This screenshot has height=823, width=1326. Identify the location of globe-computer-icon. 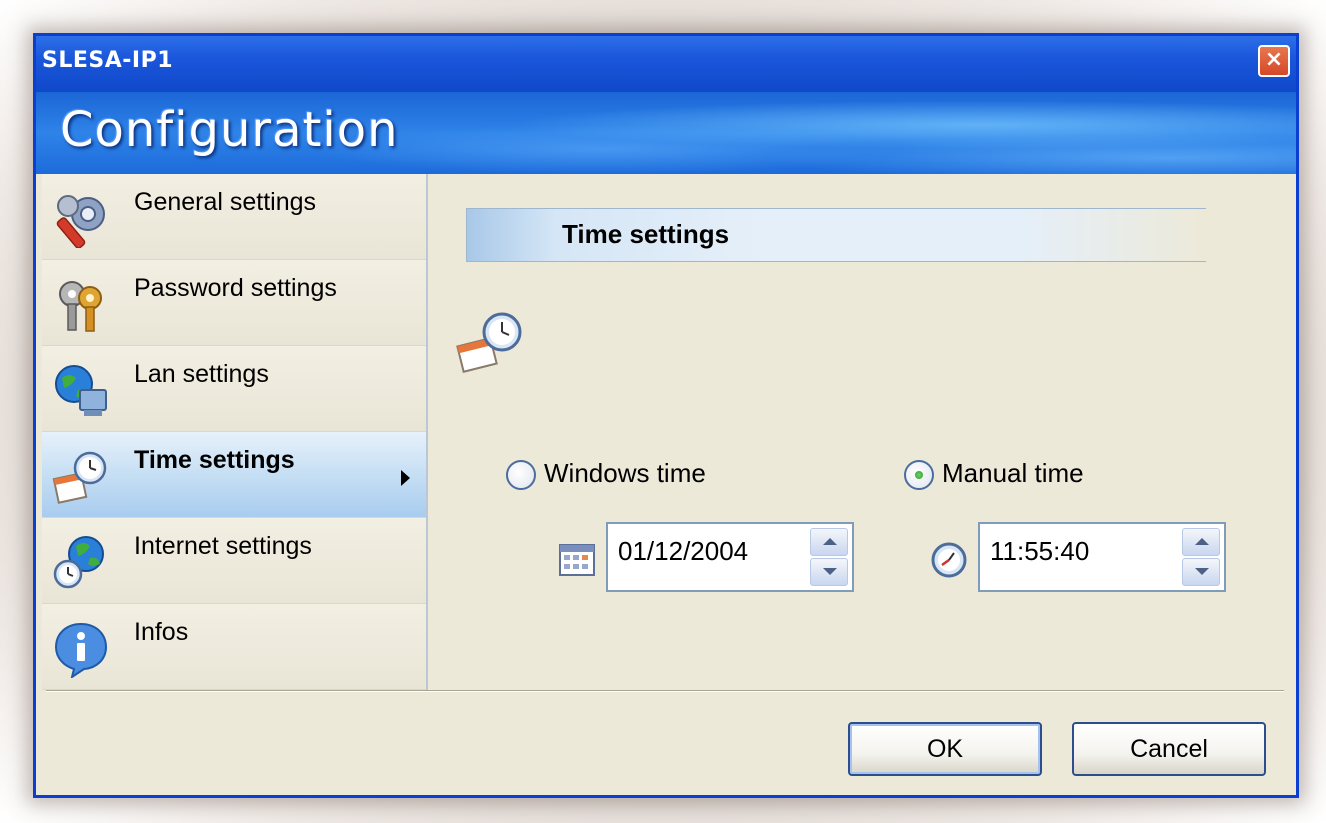
(81, 390).